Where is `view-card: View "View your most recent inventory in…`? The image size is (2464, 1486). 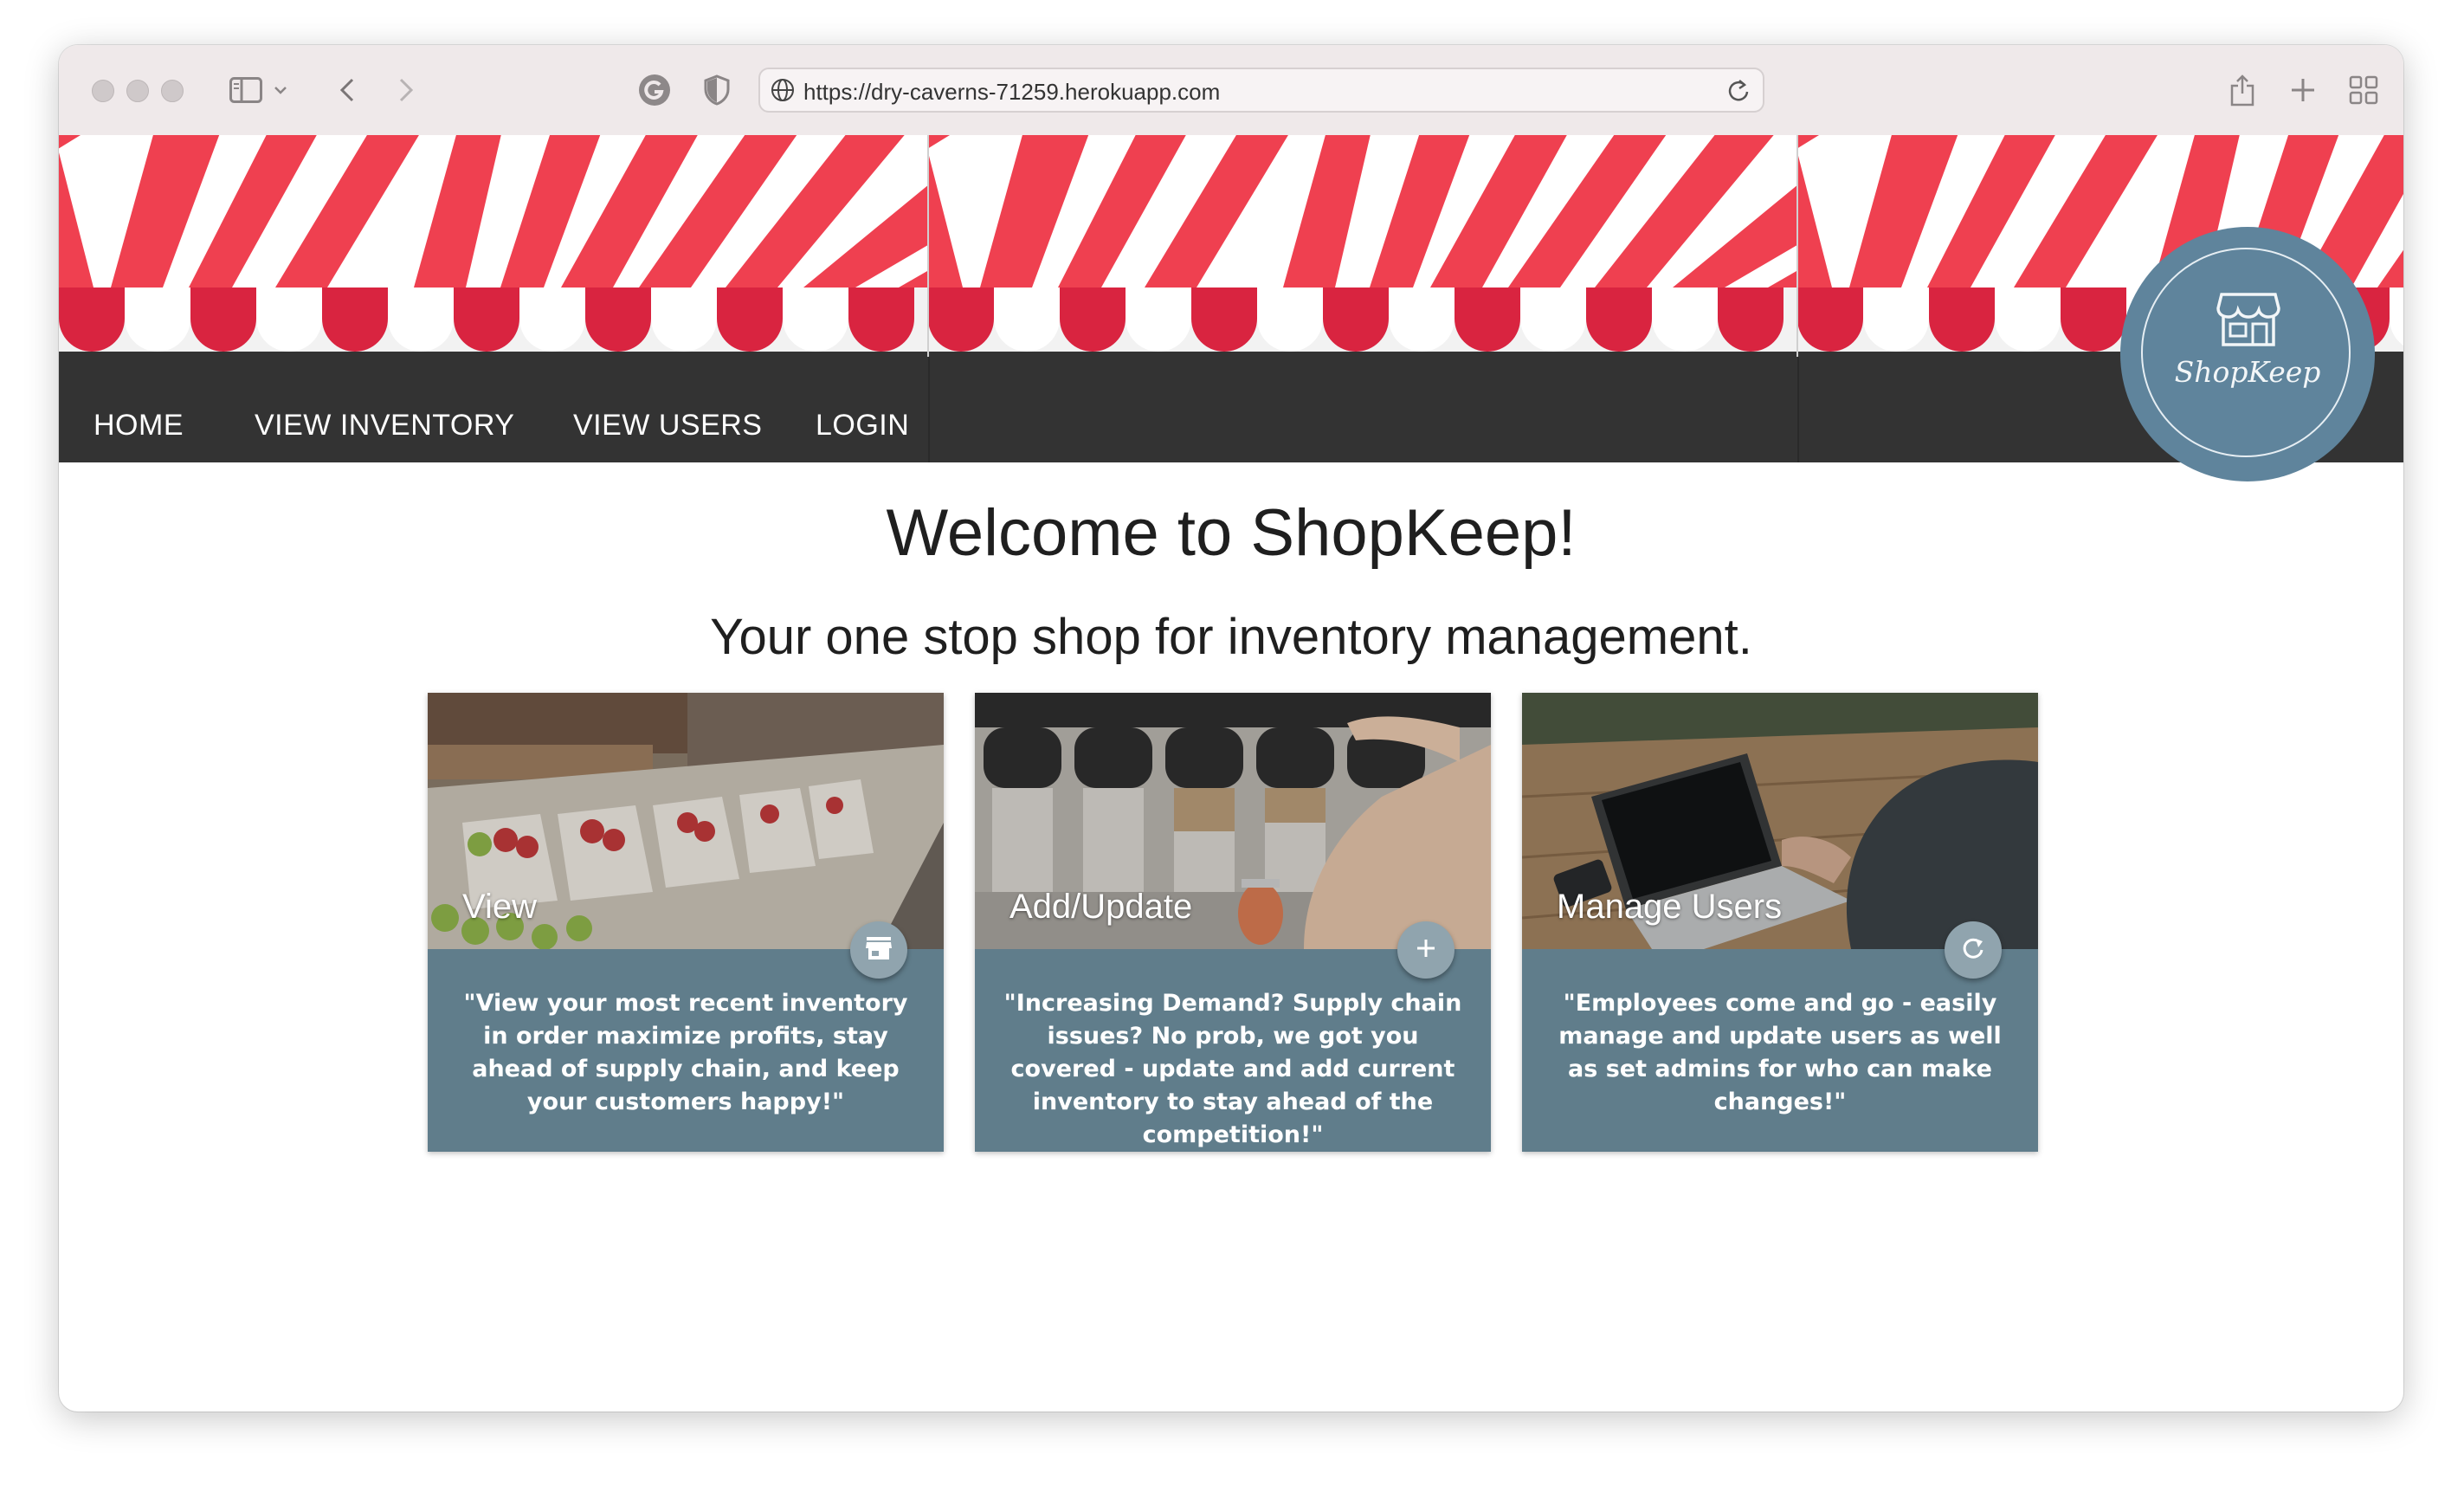 view-card: View "View your most recent inventory in… is located at coordinates (686, 923).